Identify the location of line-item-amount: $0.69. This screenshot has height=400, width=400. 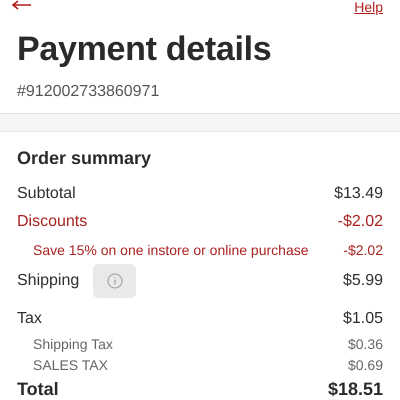
(365, 364).